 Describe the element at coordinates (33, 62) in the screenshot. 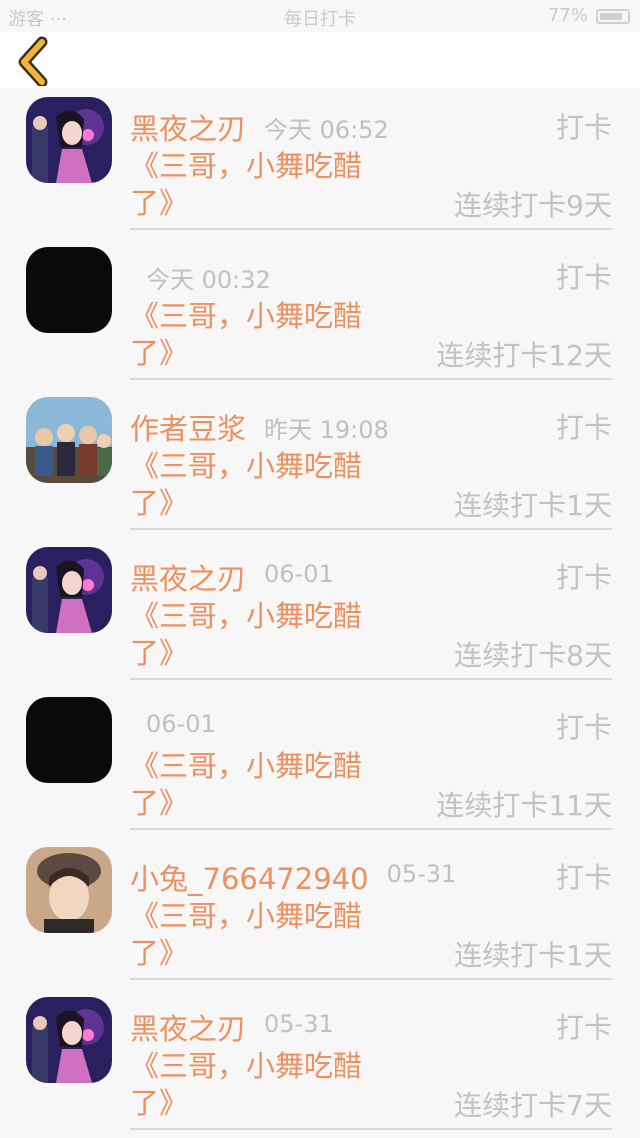

I see `chevron-left-icon` at that location.